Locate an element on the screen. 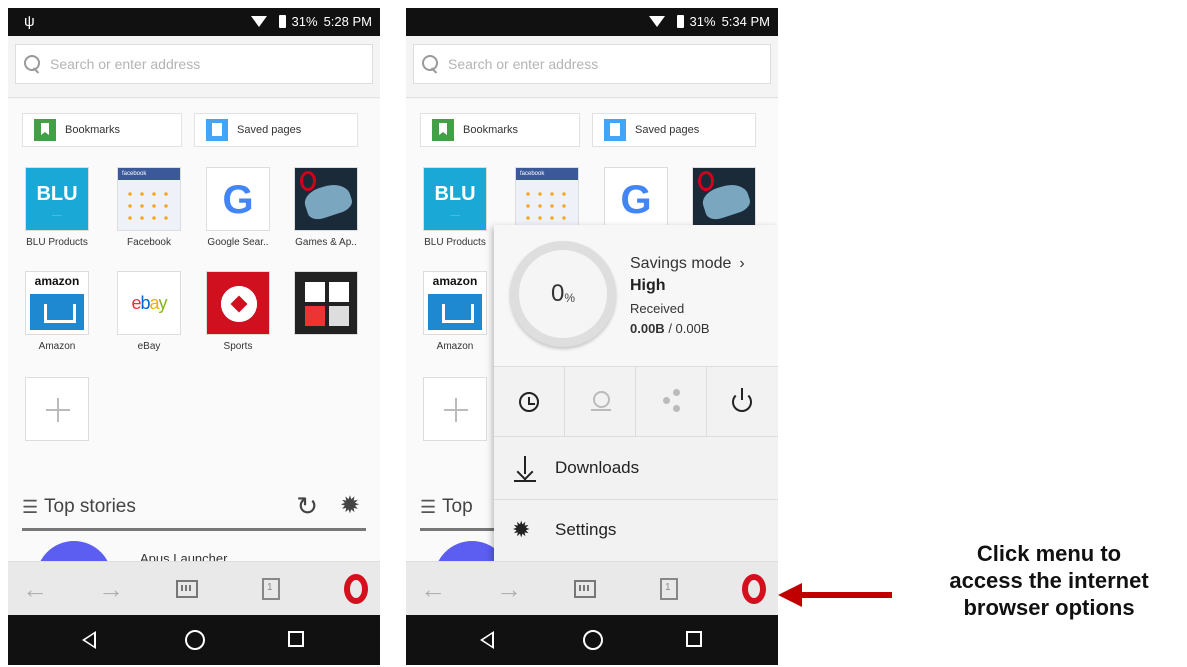  savings-mode-label: Savings mode › is located at coordinates (687, 264).